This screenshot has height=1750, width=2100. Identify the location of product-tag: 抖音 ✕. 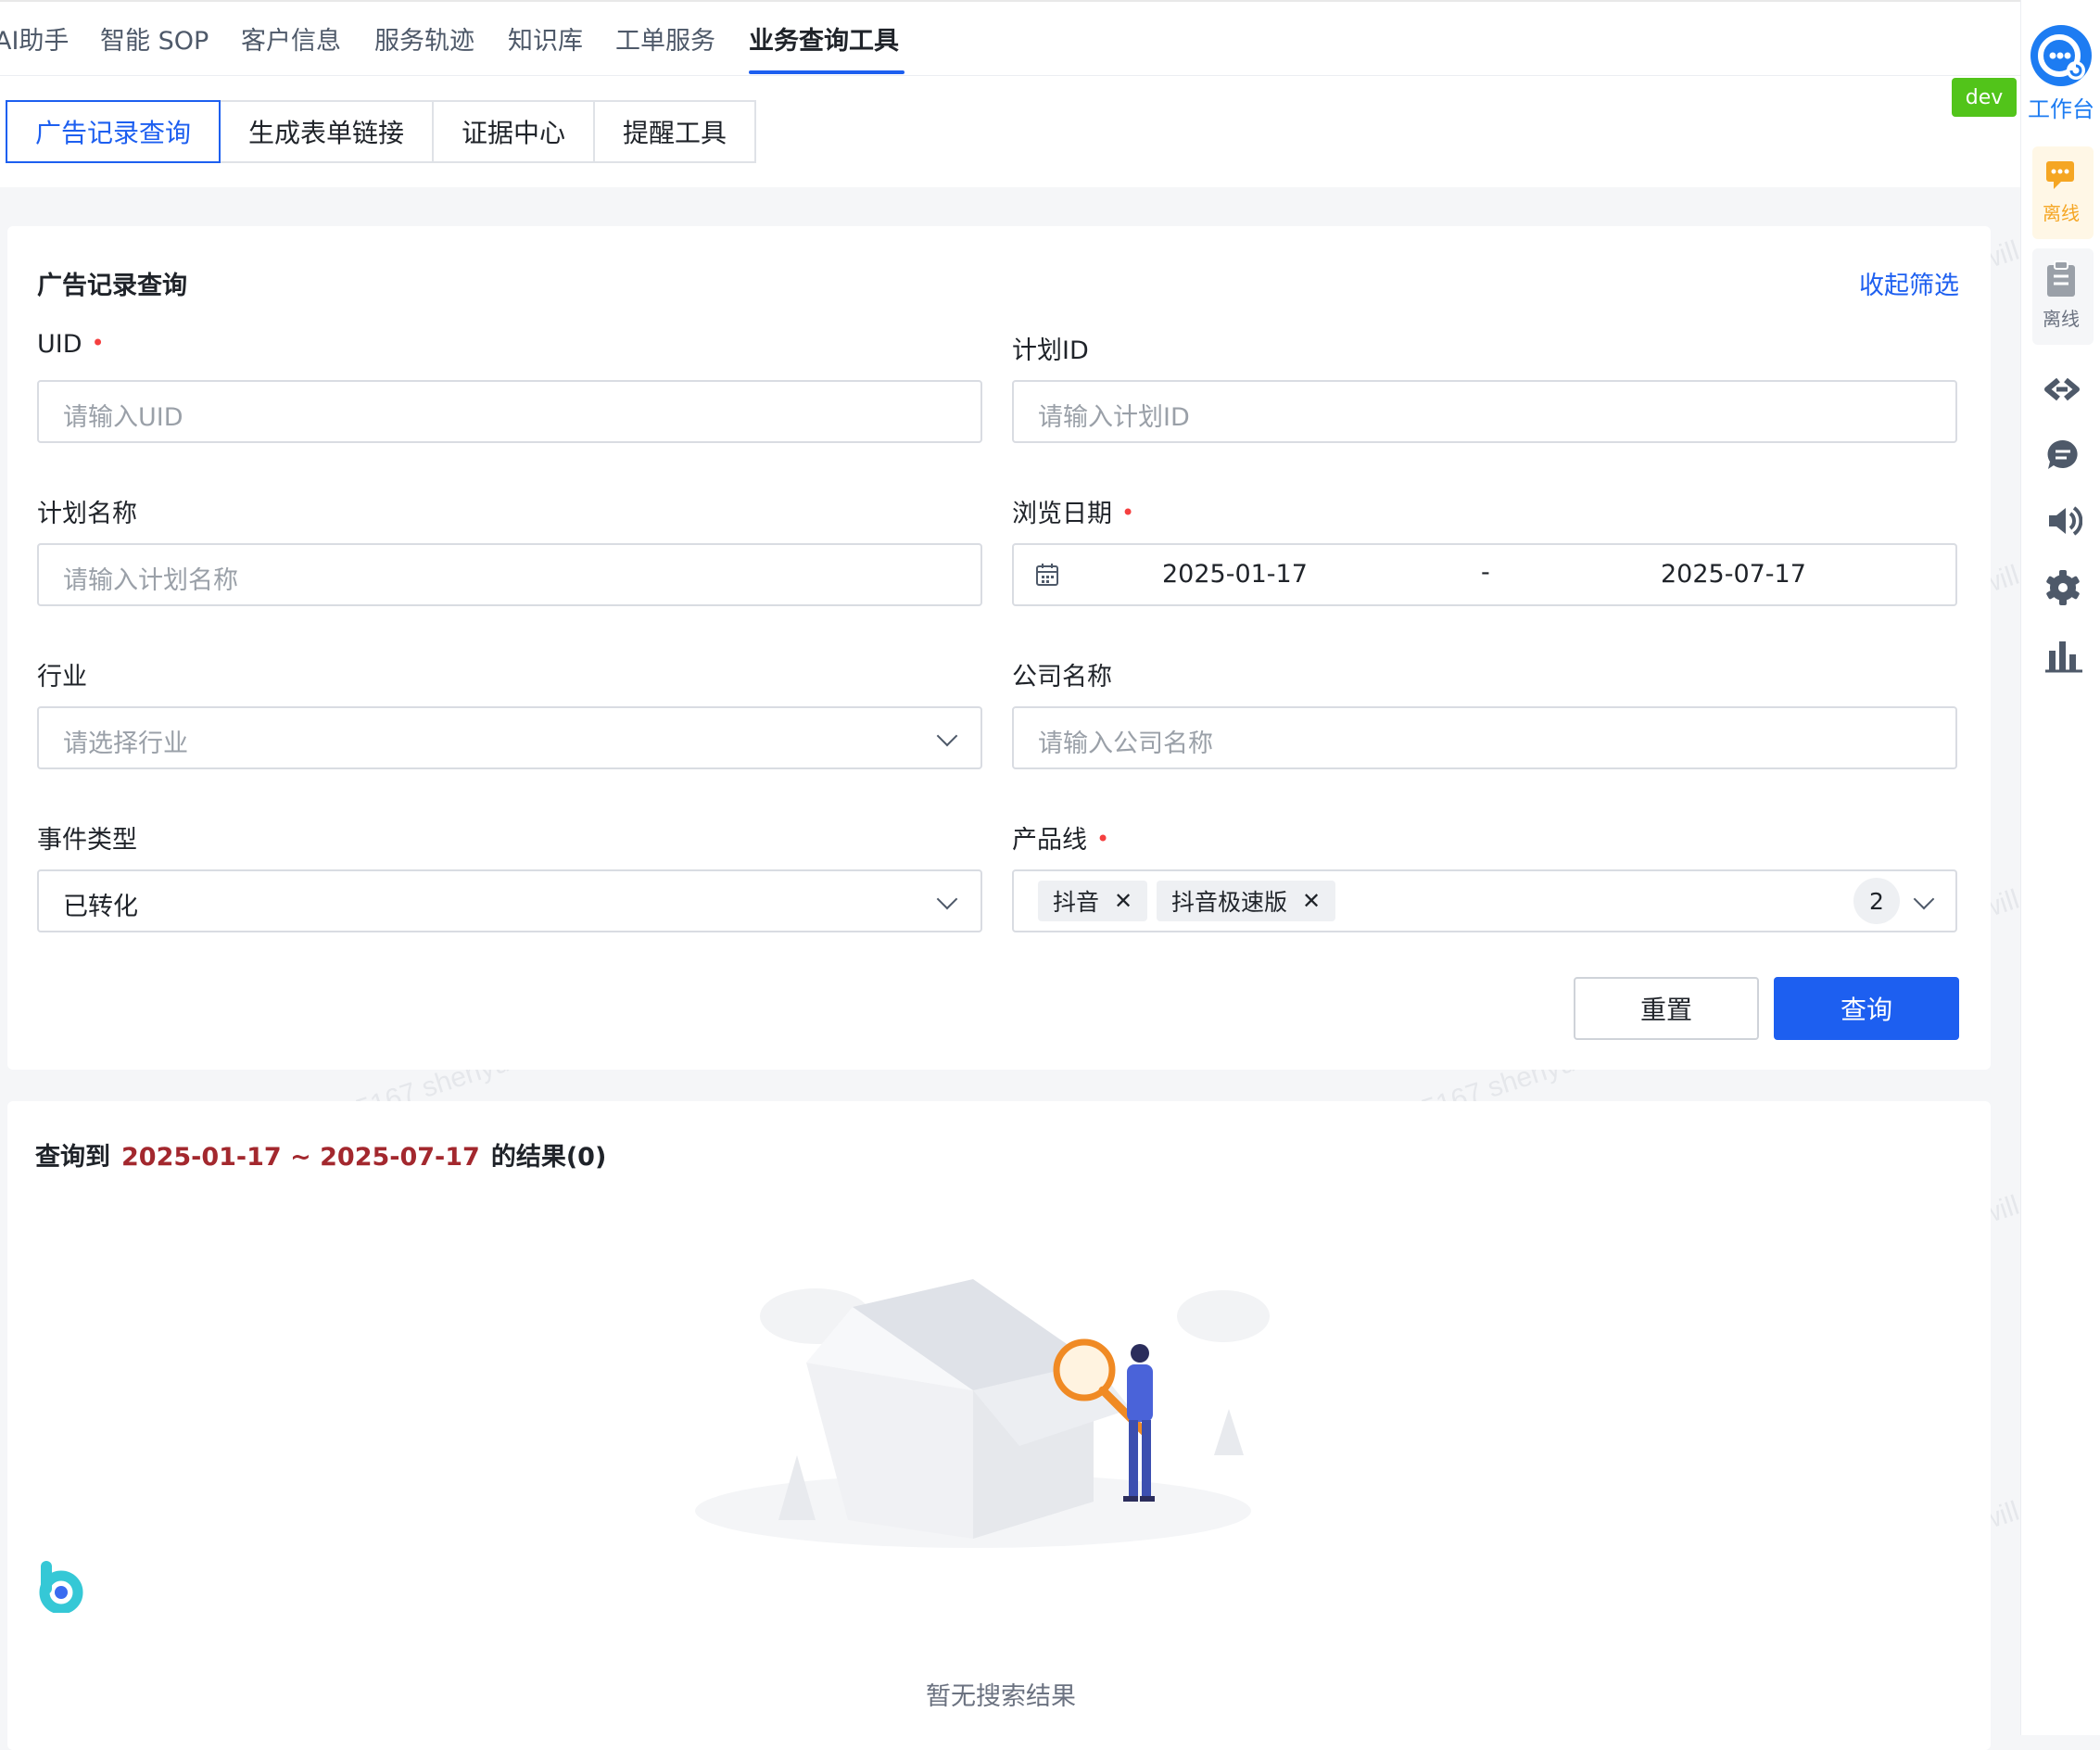
(1093, 901).